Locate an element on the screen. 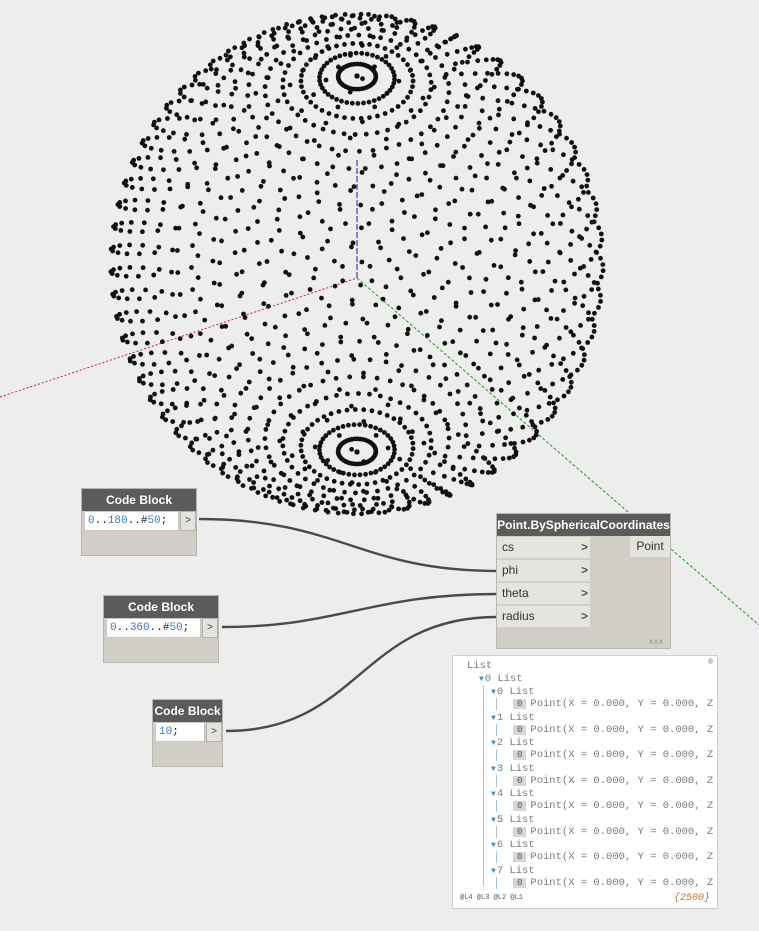  code-block-node-radius: Code Block 10; > is located at coordinates (187, 733).